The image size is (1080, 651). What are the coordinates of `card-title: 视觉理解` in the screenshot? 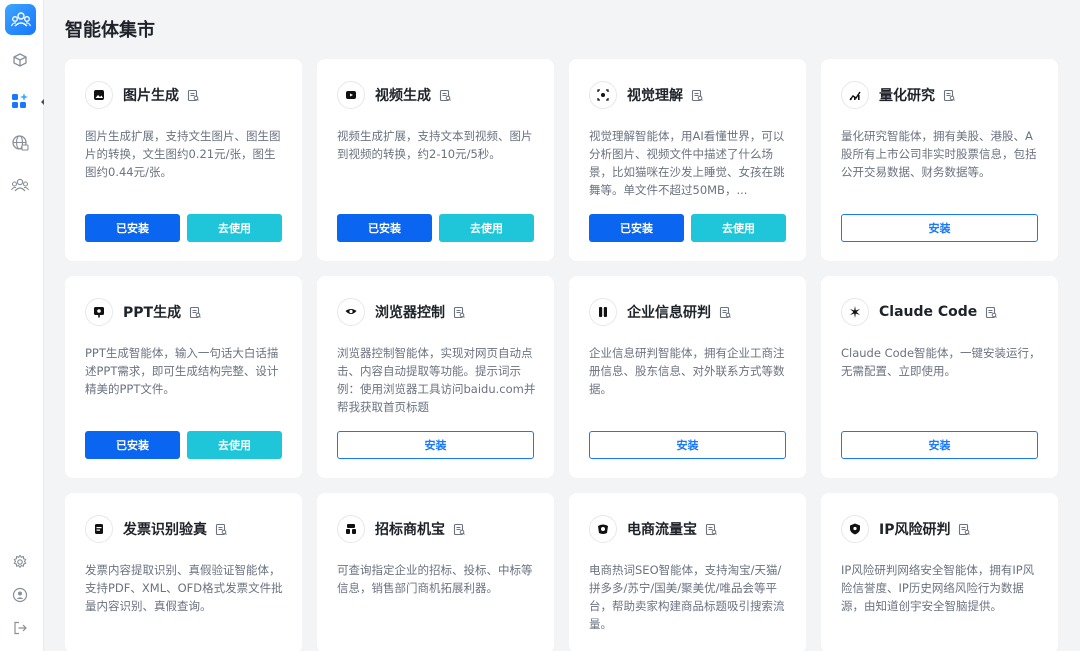 It's located at (655, 96).